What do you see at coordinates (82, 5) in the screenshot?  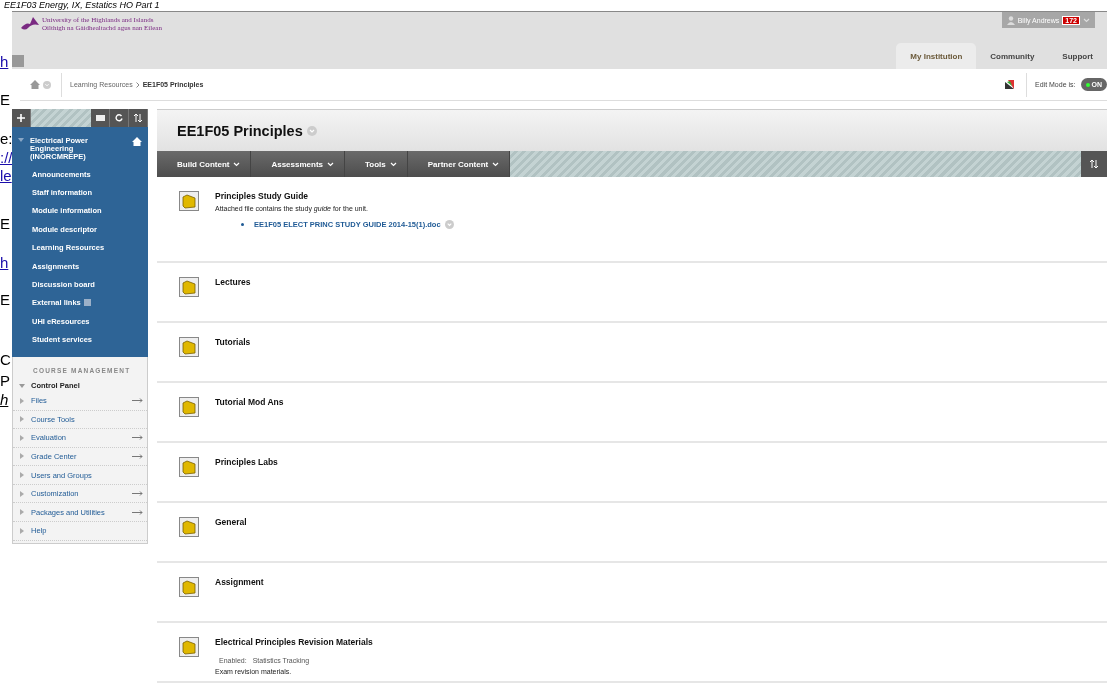 I see `document-title: EE1F03 Energy, IX, Estatics HO Part 1` at bounding box center [82, 5].